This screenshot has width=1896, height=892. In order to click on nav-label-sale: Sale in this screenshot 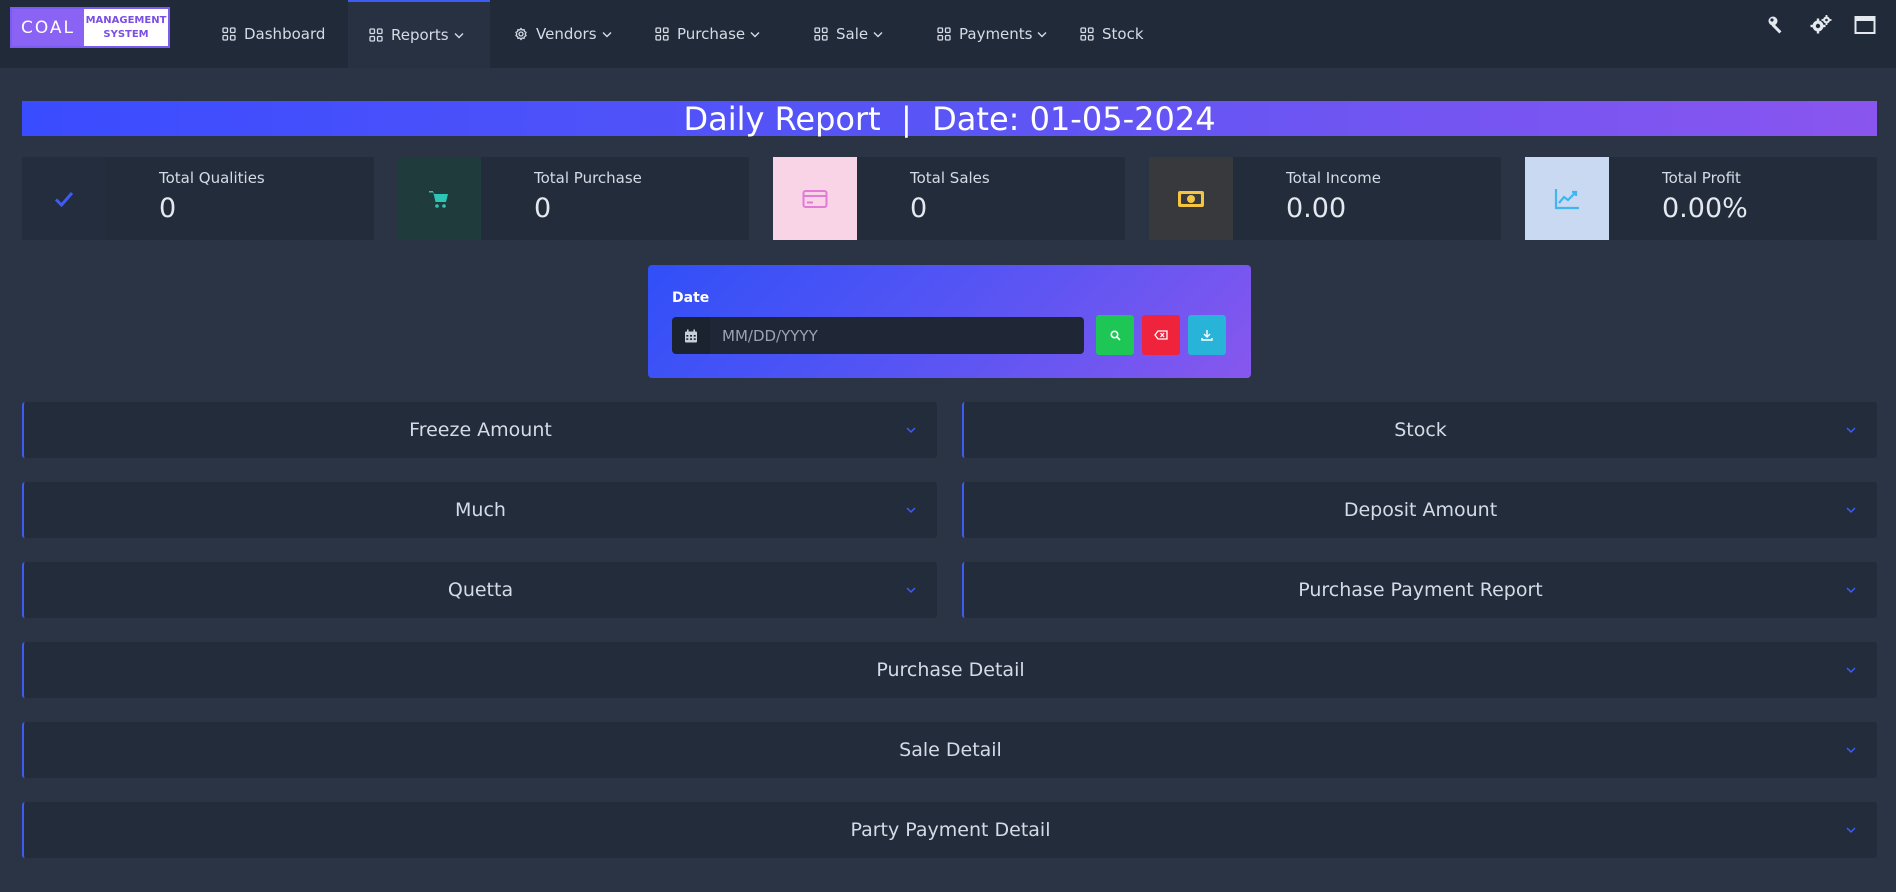, I will do `click(852, 34)`.